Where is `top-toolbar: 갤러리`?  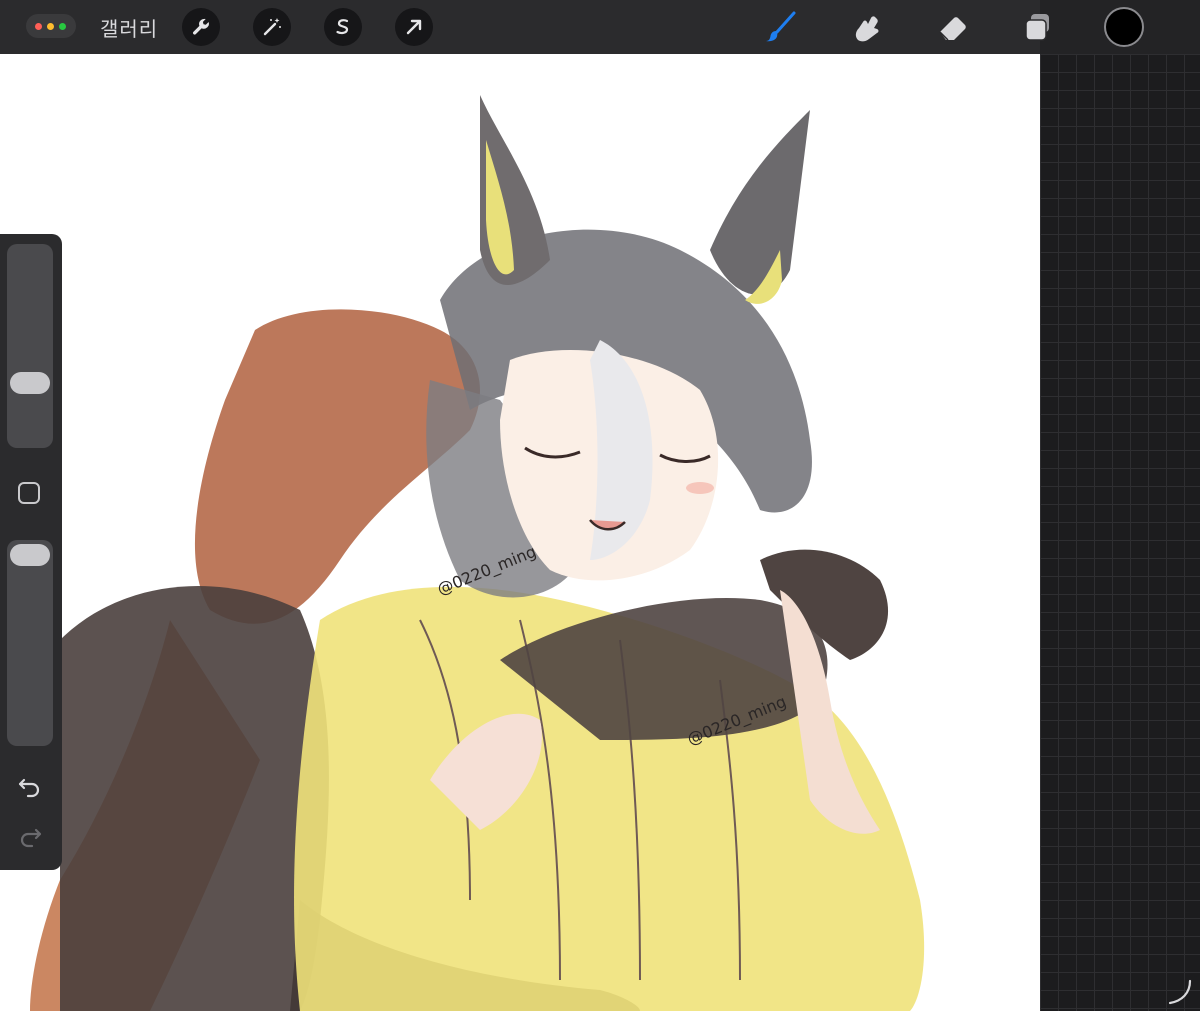 top-toolbar: 갤러리 is located at coordinates (600, 27).